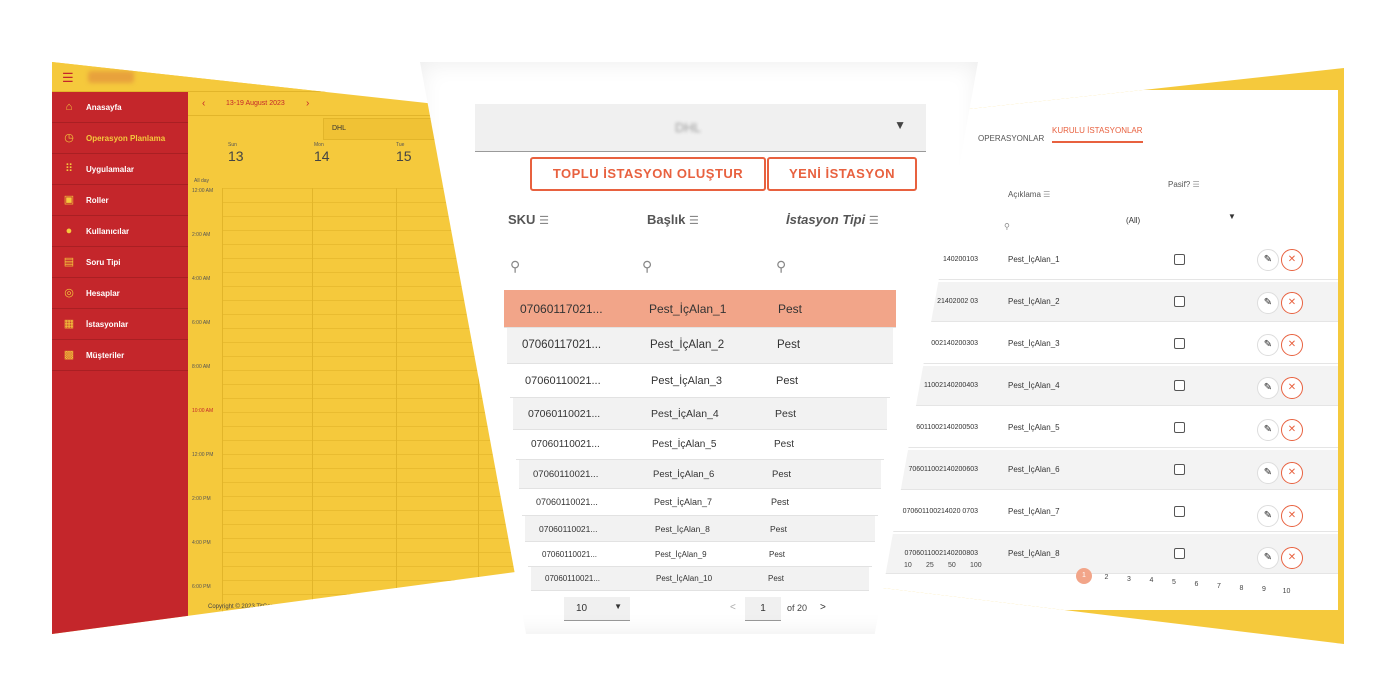 The height and width of the screenshot is (700, 1400). I want to click on table-row: 6011002140200503 Pest_İçAlan_5 ✎ ✕, so click(1104, 428).